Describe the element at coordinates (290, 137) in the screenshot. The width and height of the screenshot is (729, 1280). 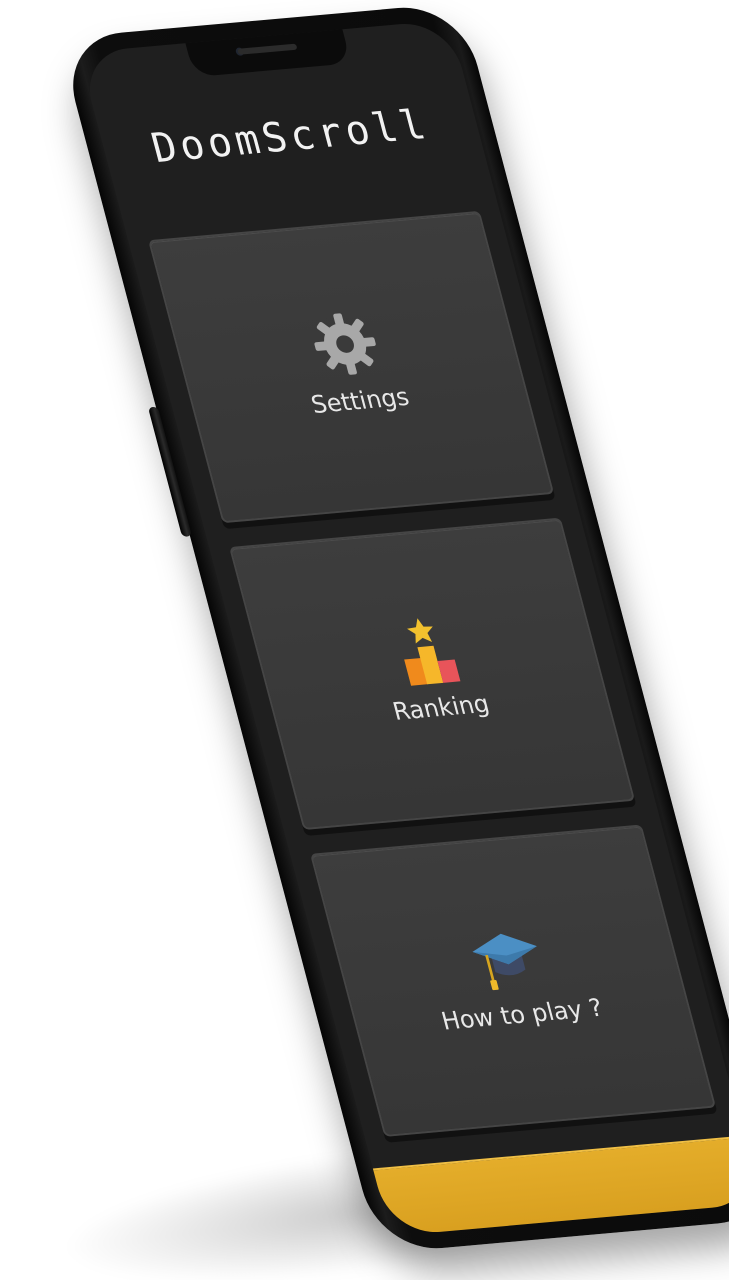
I see `app-title: DoomScroll` at that location.